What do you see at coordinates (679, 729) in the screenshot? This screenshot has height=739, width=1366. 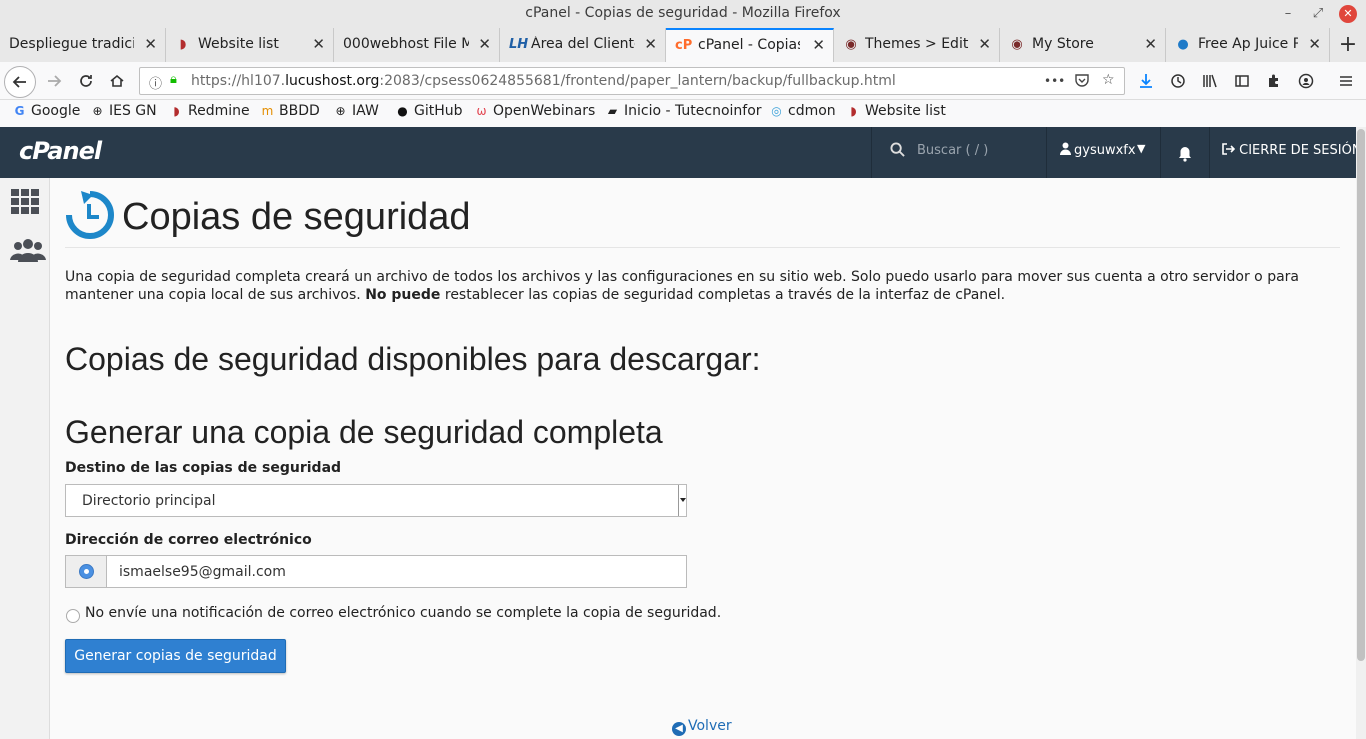 I see `arrow-left-circle-icon: ◀` at bounding box center [679, 729].